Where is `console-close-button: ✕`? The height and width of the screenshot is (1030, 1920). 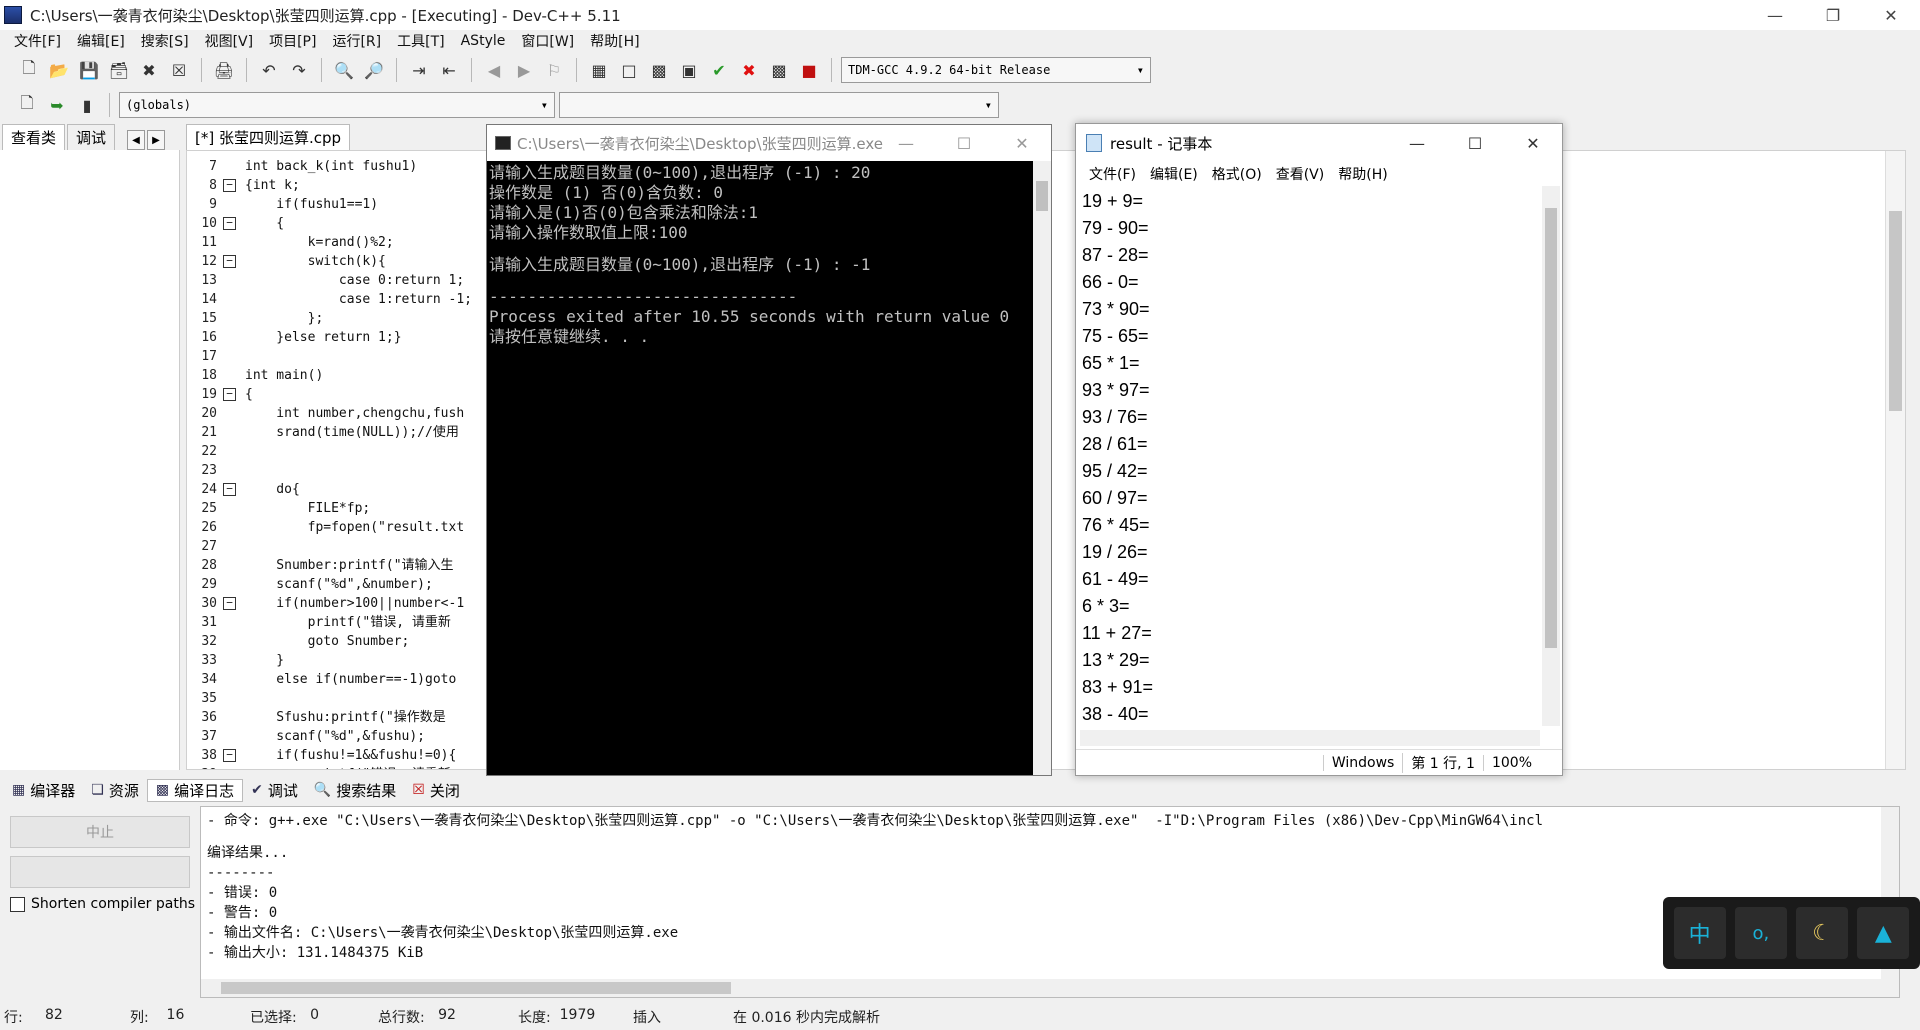 console-close-button: ✕ is located at coordinates (1022, 143).